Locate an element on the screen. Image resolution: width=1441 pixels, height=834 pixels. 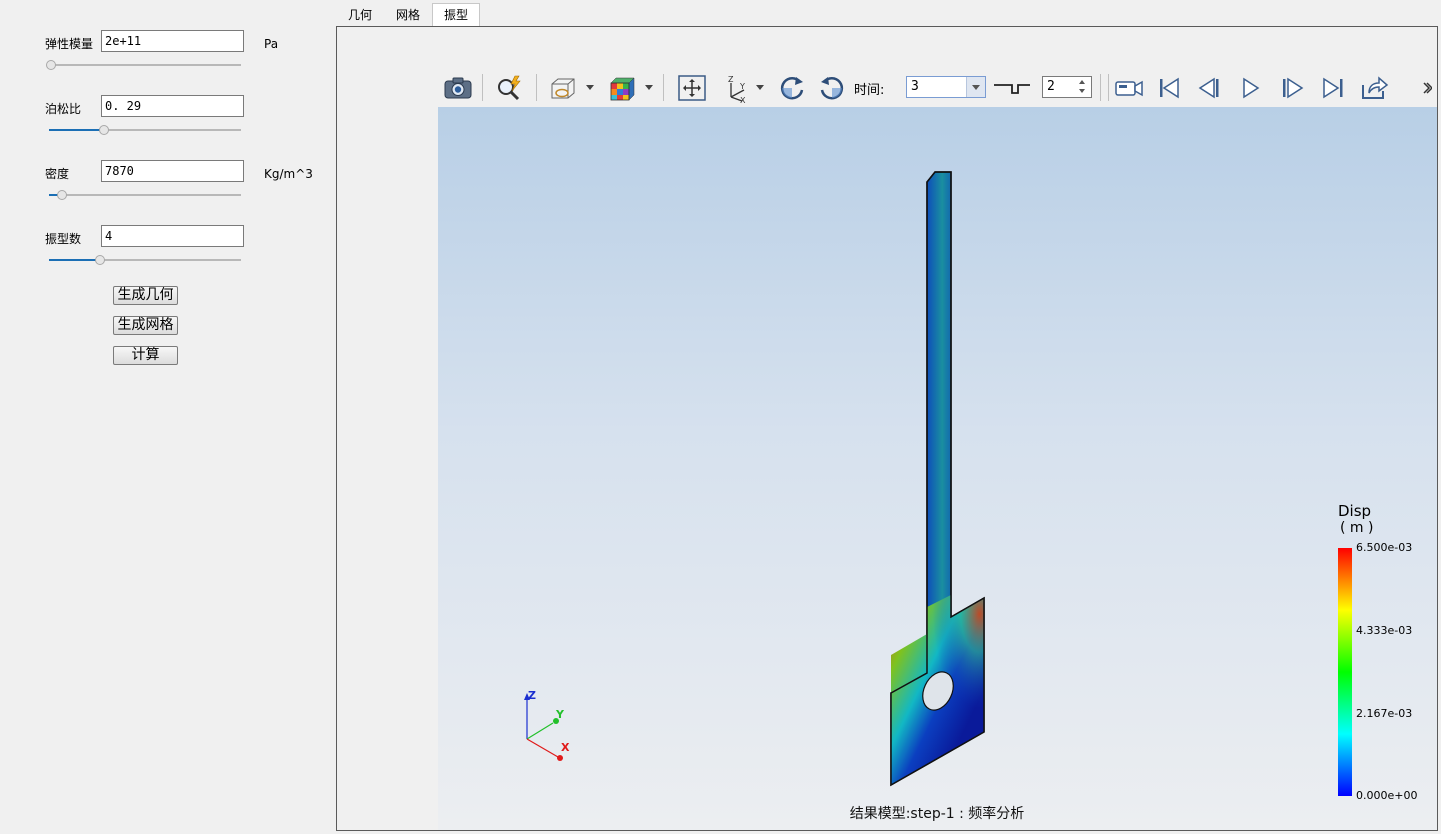
legend-unit: ( m ) is located at coordinates (1356, 528).